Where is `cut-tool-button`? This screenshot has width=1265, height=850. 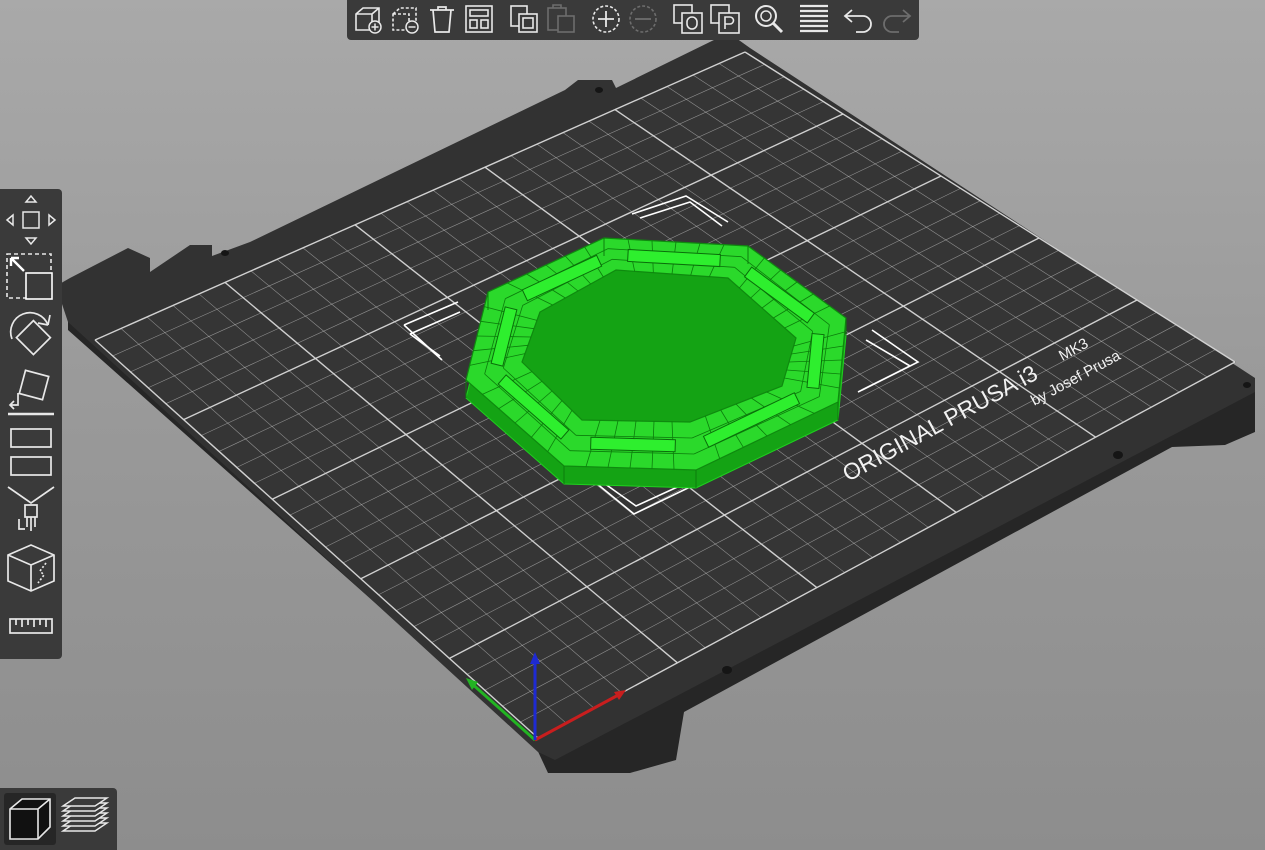 cut-tool-button is located at coordinates (31, 452).